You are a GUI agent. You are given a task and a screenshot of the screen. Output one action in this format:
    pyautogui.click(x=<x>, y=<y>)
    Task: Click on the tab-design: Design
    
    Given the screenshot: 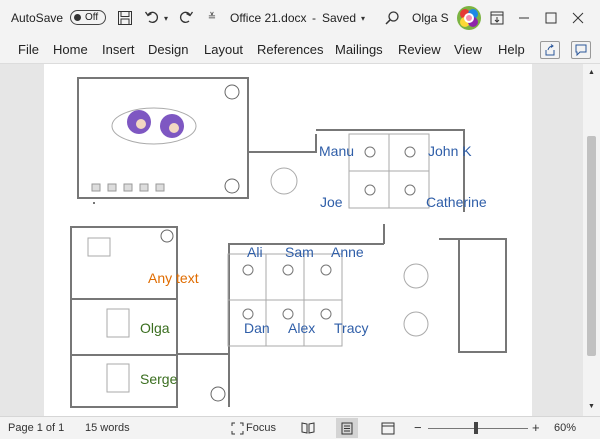 What is the action you would take?
    pyautogui.click(x=168, y=50)
    